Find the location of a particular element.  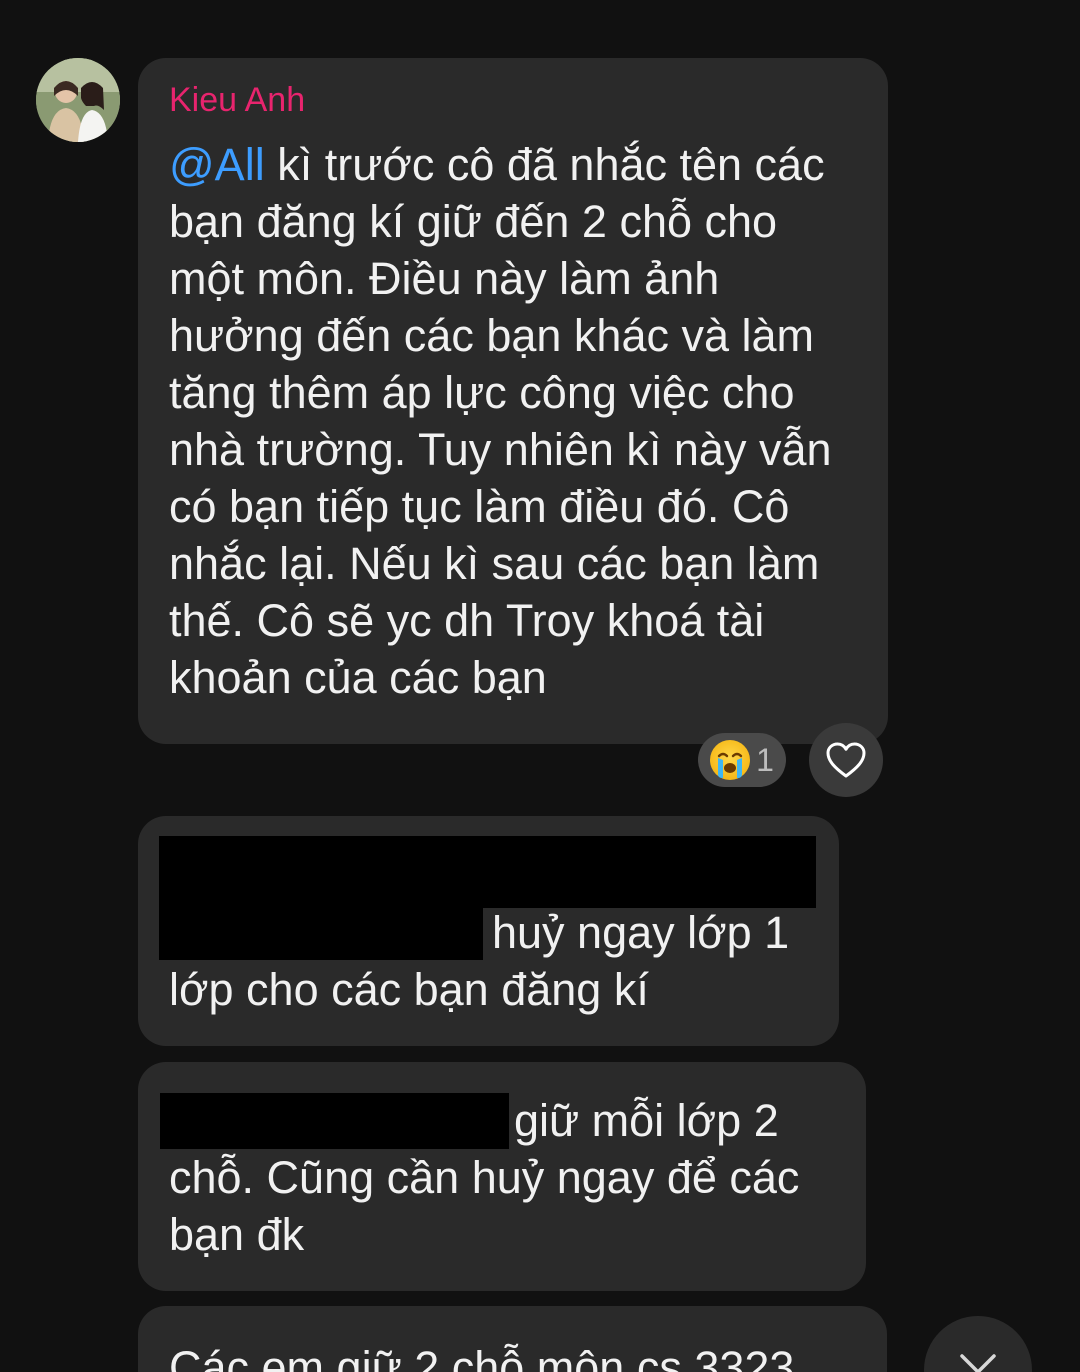

heart-outline-icon is located at coordinates (846, 760).